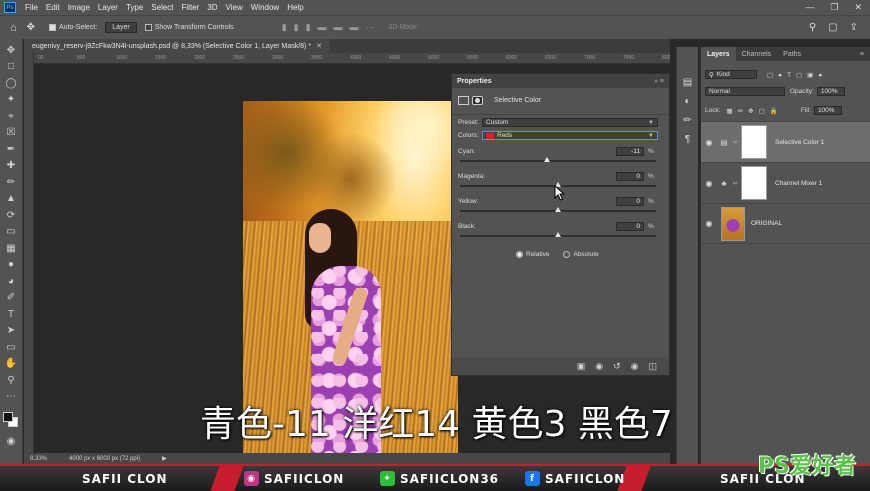 This screenshot has width=870, height=491. Describe the element at coordinates (212, 7) in the screenshot. I see `menu-3d: 3D` at that location.